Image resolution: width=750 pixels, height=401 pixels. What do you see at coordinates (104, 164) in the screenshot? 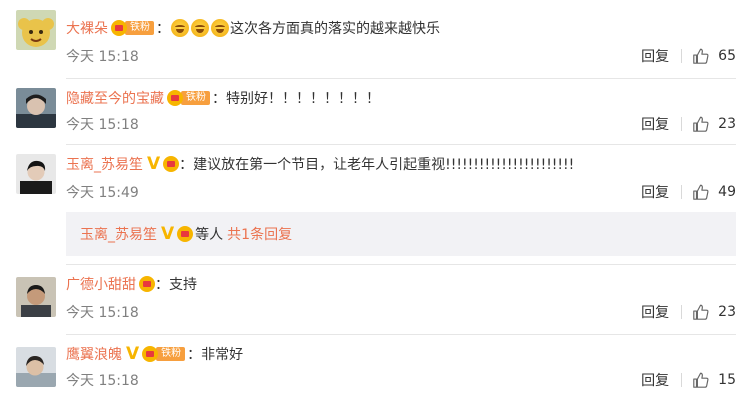
I see `username: 玉离_苏易笙` at bounding box center [104, 164].